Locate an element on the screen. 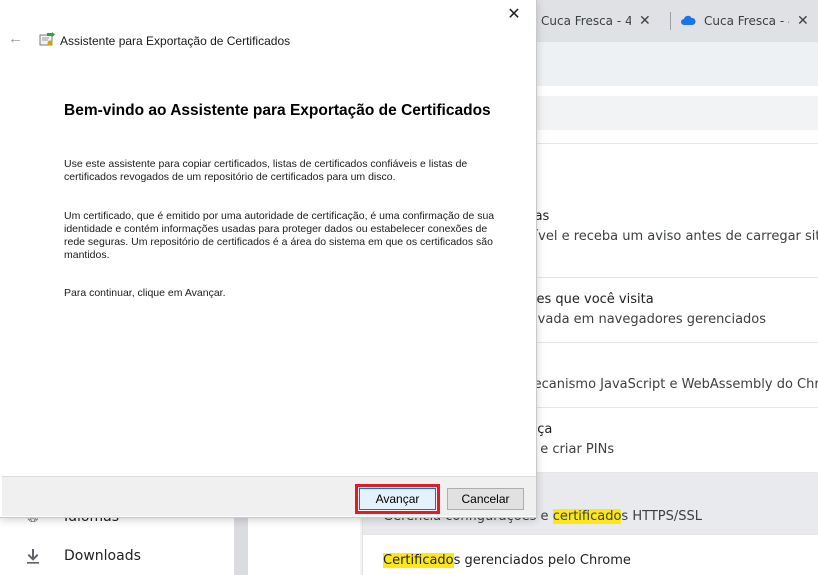 This screenshot has height=575, width=818. search-field is located at coordinates (669, 113).